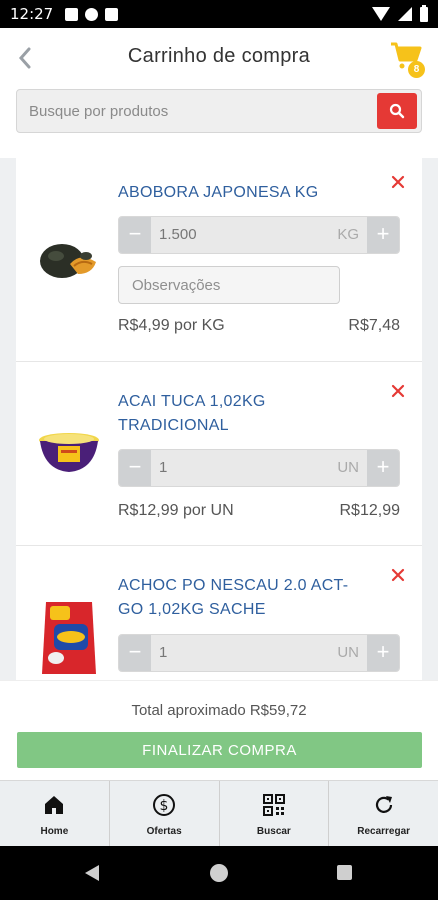 The height and width of the screenshot is (900, 438). Describe the element at coordinates (176, 510) in the screenshot. I see `unit-price: R$12,99 por UN` at that location.